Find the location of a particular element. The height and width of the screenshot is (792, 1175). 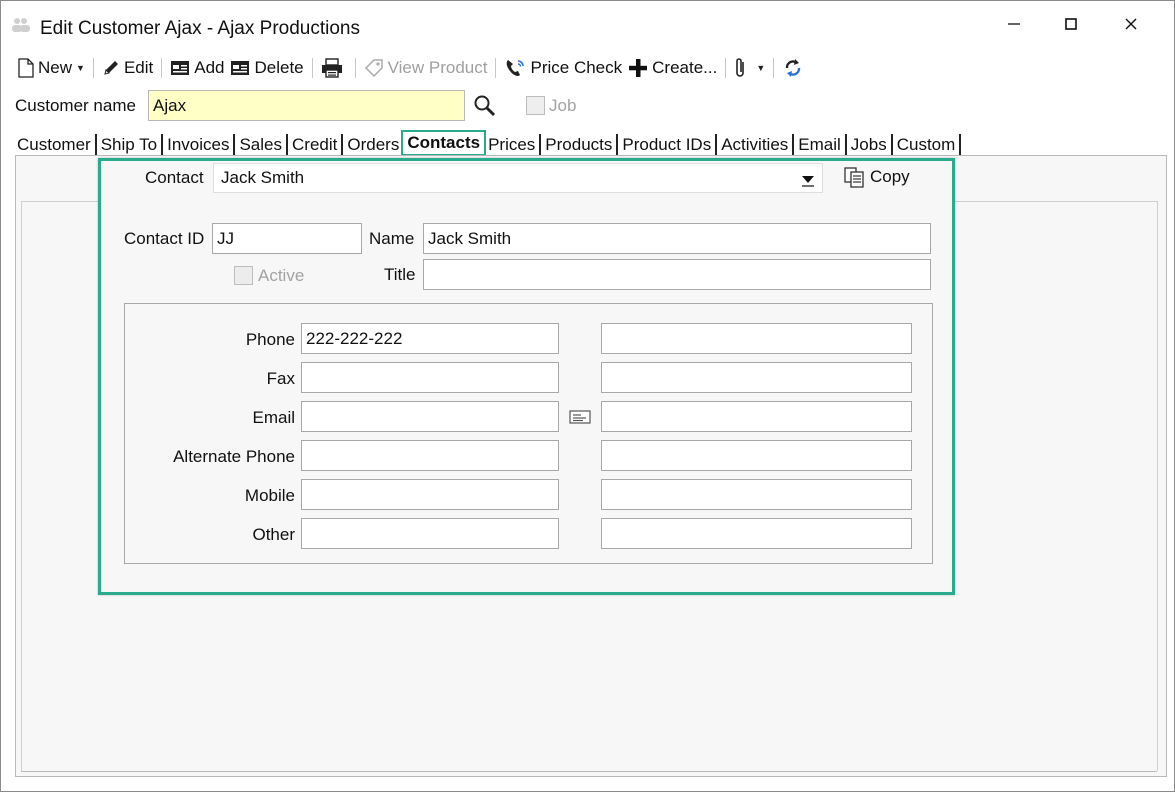

tab-orders: Orders is located at coordinates (373, 145).